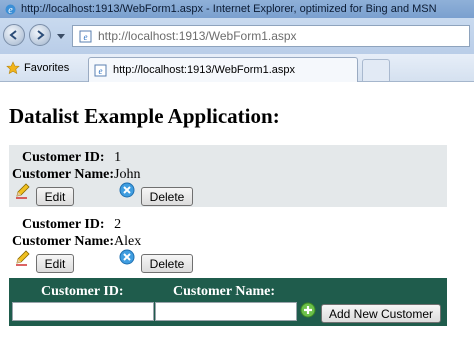 The width and height of the screenshot is (474, 351). Describe the element at coordinates (118, 157) in the screenshot. I see `customer-id-value: 1` at that location.